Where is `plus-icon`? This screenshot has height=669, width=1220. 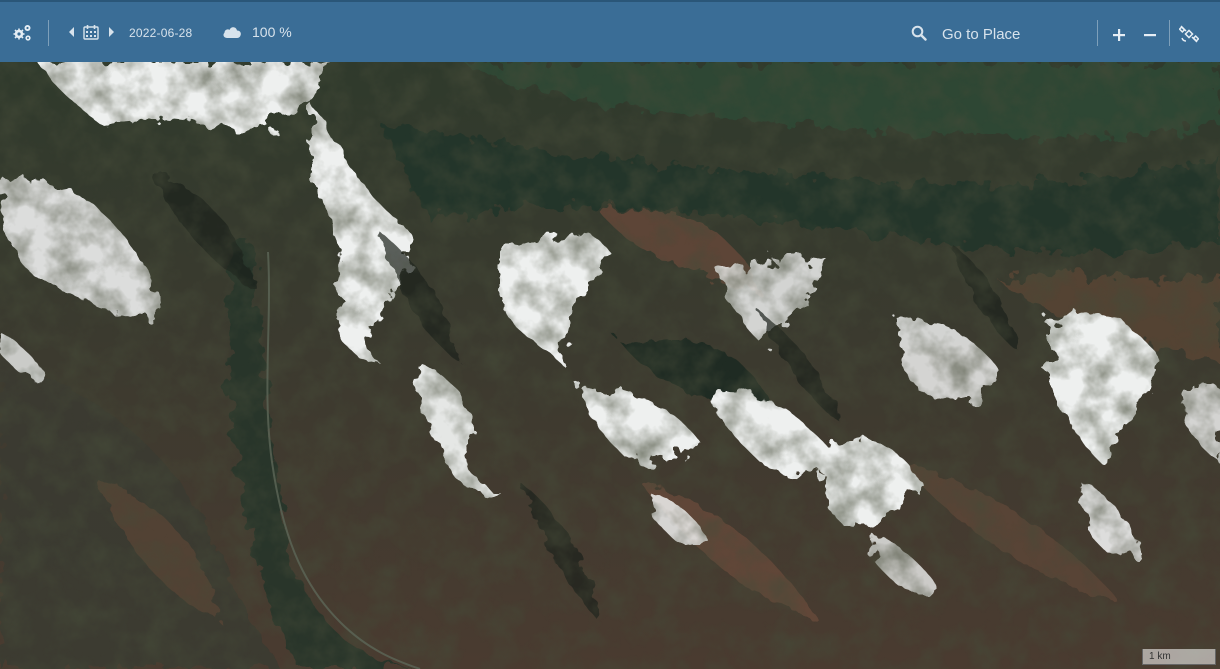 plus-icon is located at coordinates (1119, 35).